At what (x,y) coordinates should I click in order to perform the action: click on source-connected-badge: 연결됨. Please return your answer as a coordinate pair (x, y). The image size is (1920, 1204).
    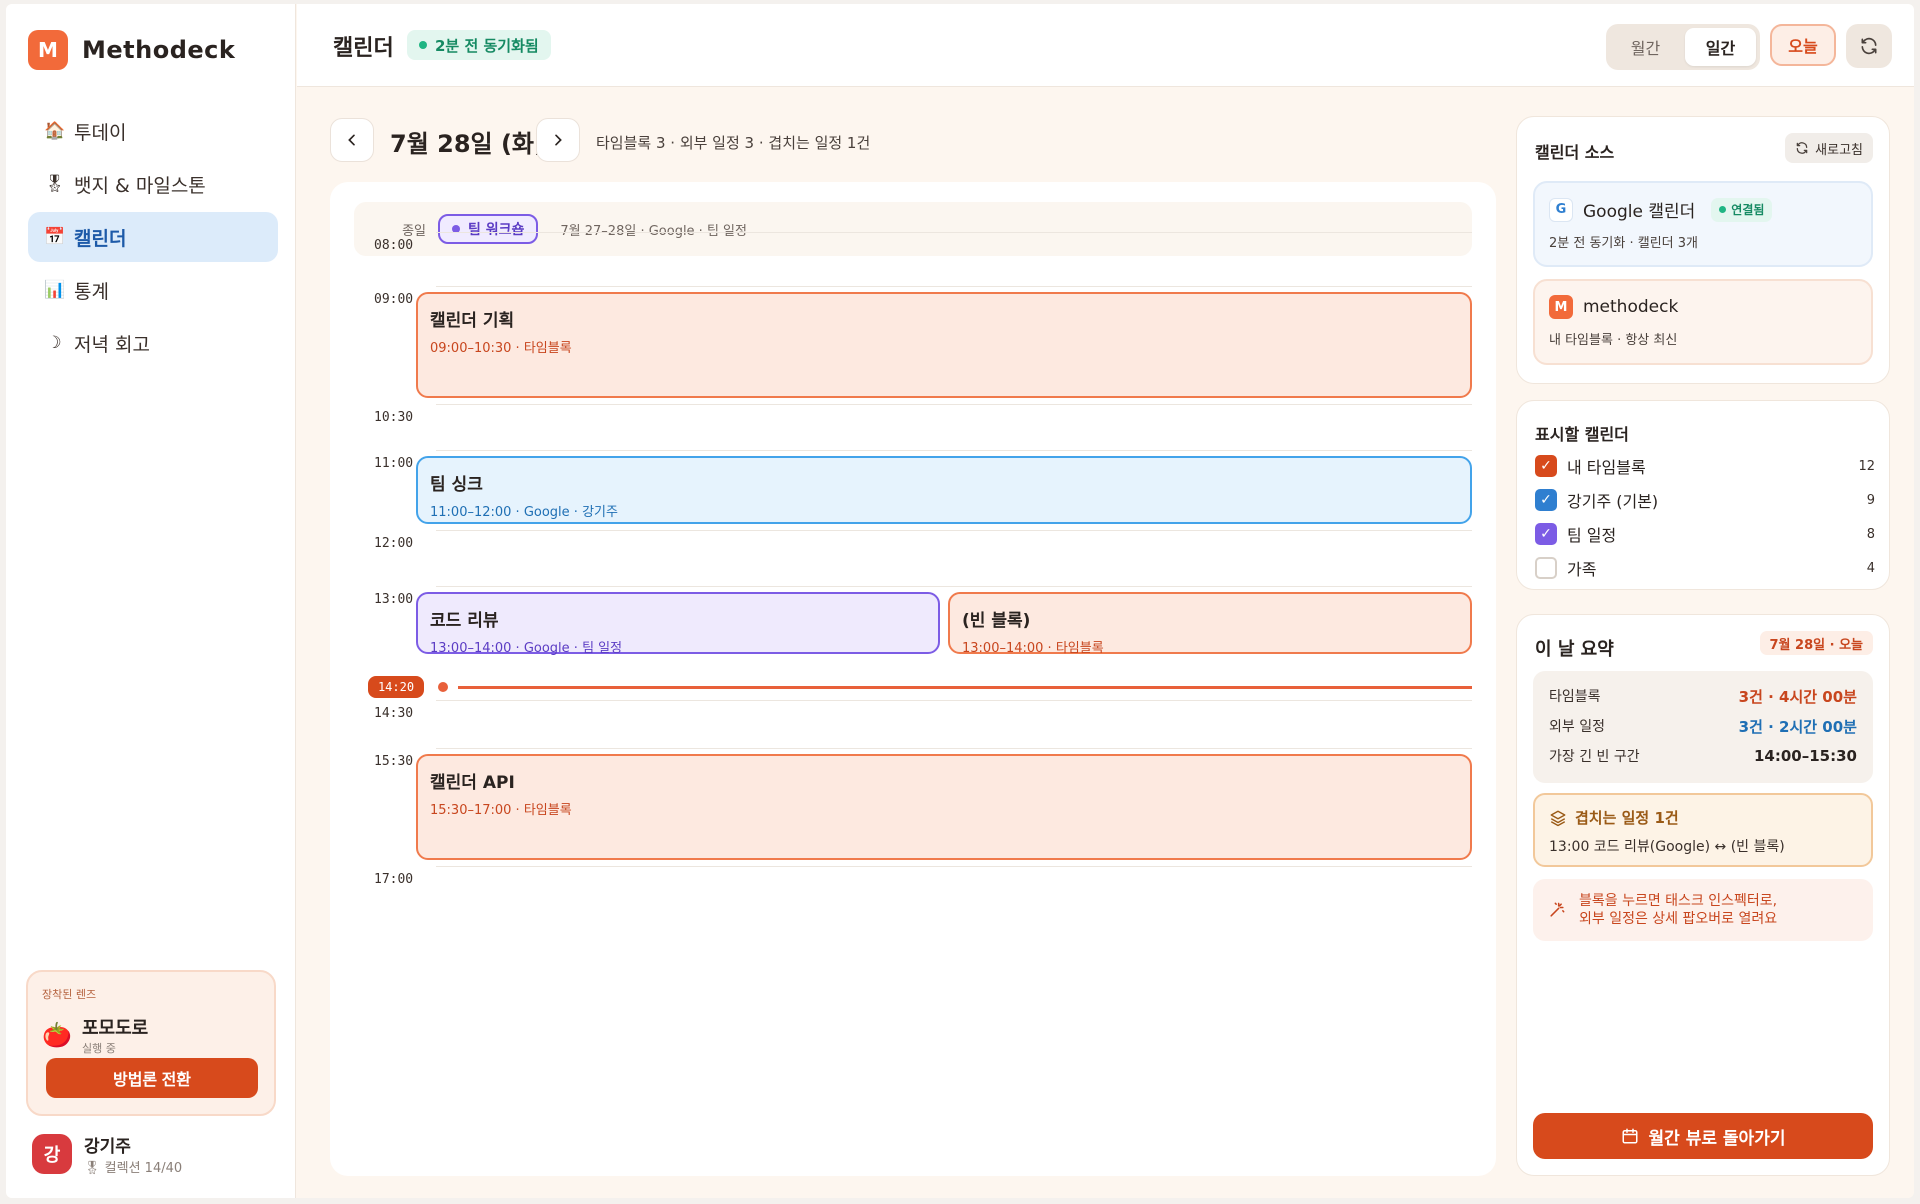
    Looking at the image, I should click on (1742, 209).